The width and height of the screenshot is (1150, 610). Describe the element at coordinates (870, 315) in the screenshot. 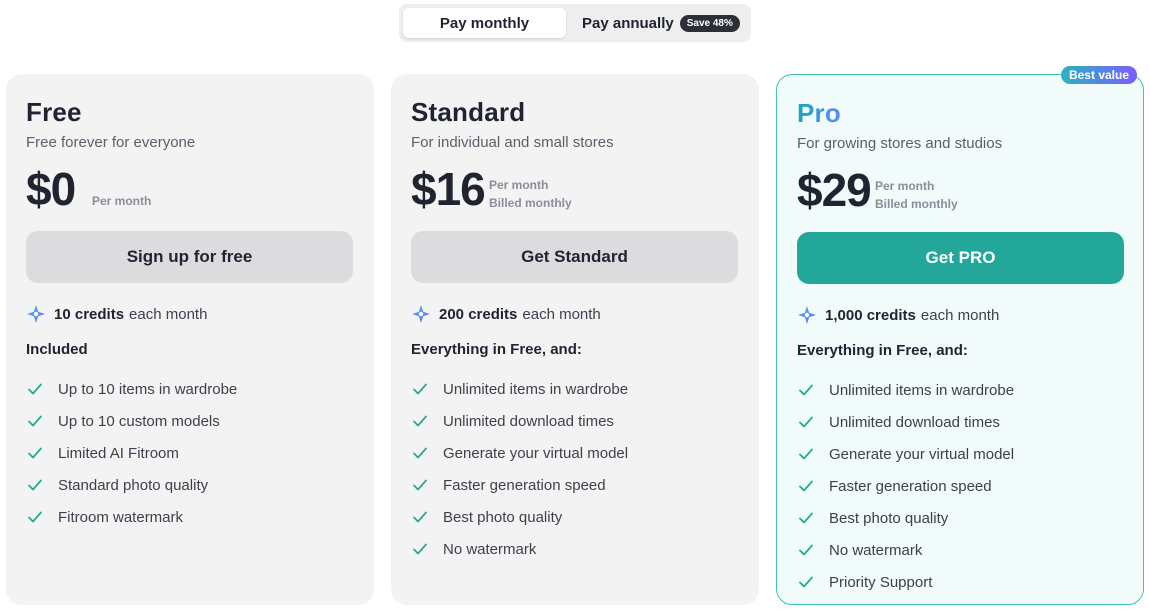

I see `credits-amount: 1,000 credits` at that location.